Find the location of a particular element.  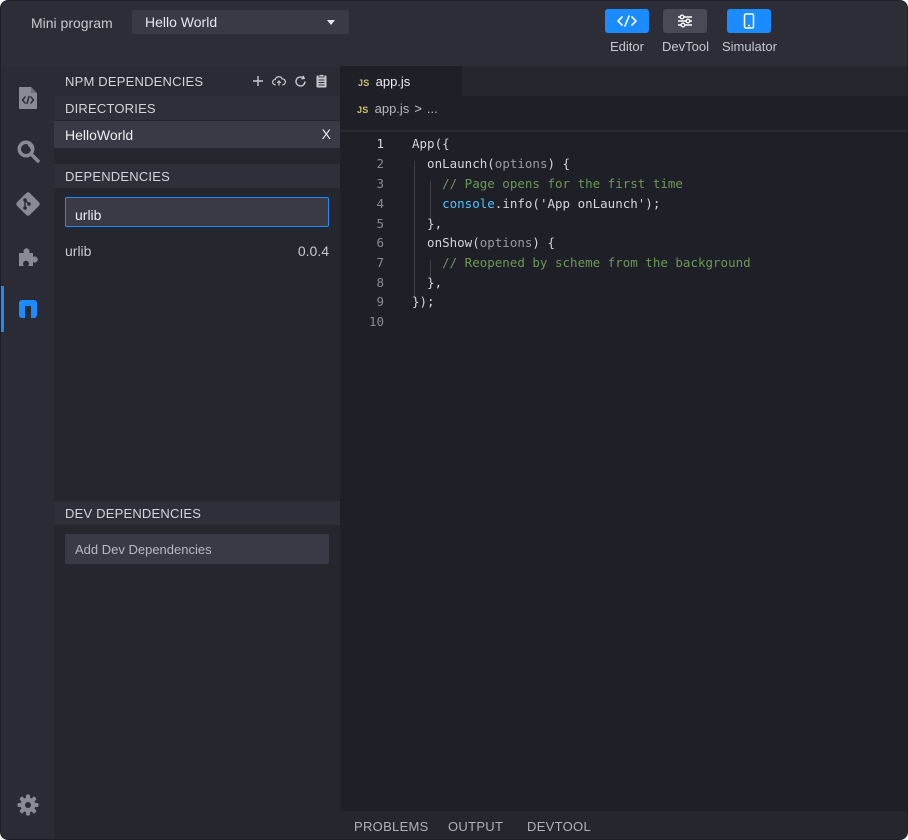

activity-extensions is located at coordinates (27, 257).